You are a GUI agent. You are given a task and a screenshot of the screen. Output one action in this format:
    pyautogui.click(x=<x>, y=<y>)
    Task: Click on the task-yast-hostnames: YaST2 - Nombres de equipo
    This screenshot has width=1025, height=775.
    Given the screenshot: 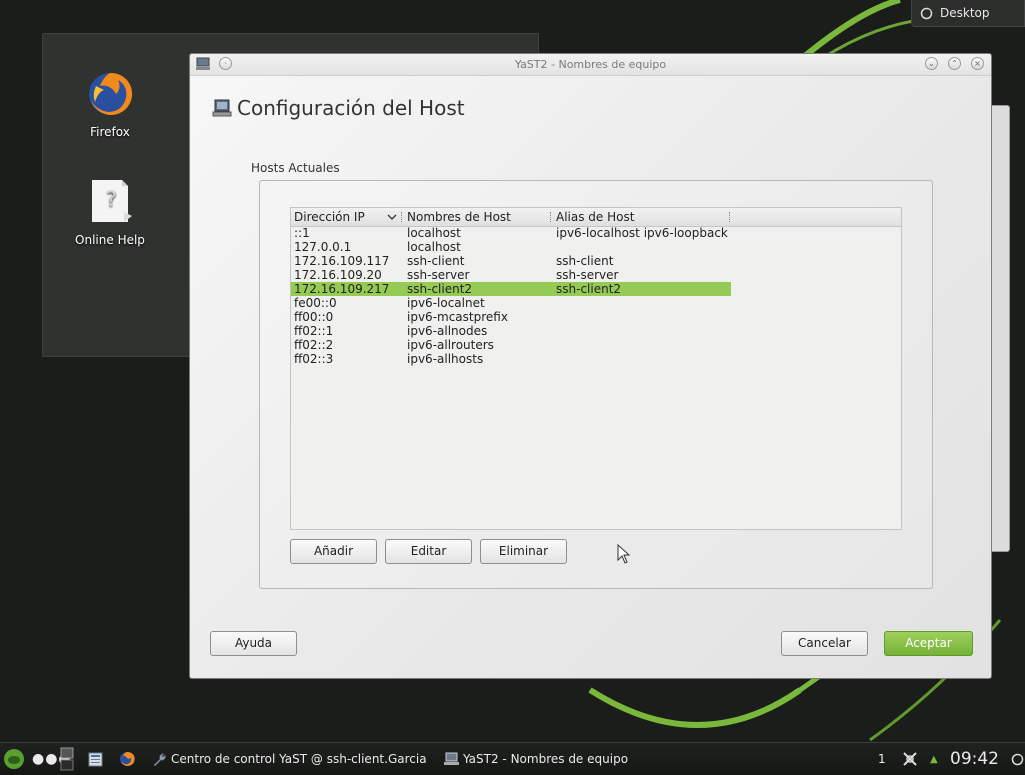 What is the action you would take?
    pyautogui.click(x=536, y=759)
    